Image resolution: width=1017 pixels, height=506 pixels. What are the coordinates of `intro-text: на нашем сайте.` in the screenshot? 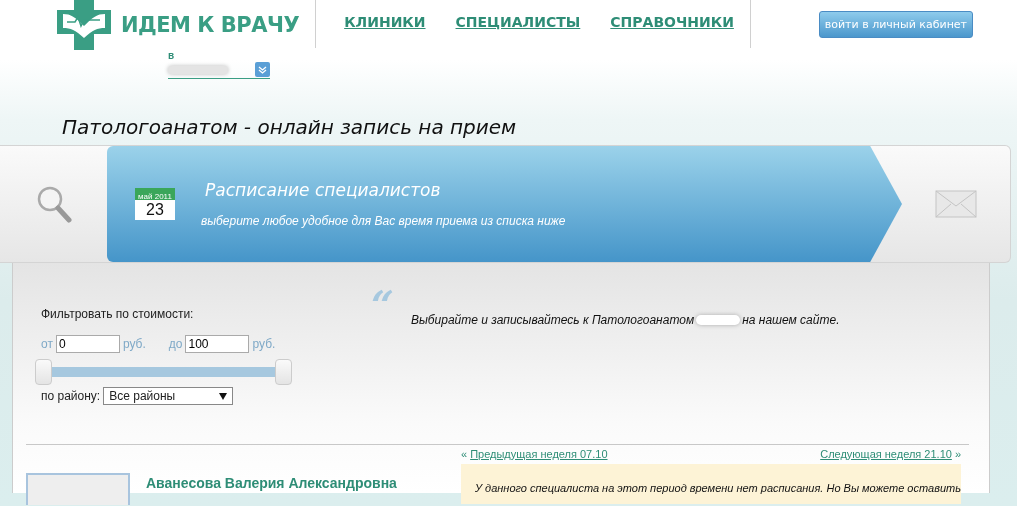 It's located at (791, 320).